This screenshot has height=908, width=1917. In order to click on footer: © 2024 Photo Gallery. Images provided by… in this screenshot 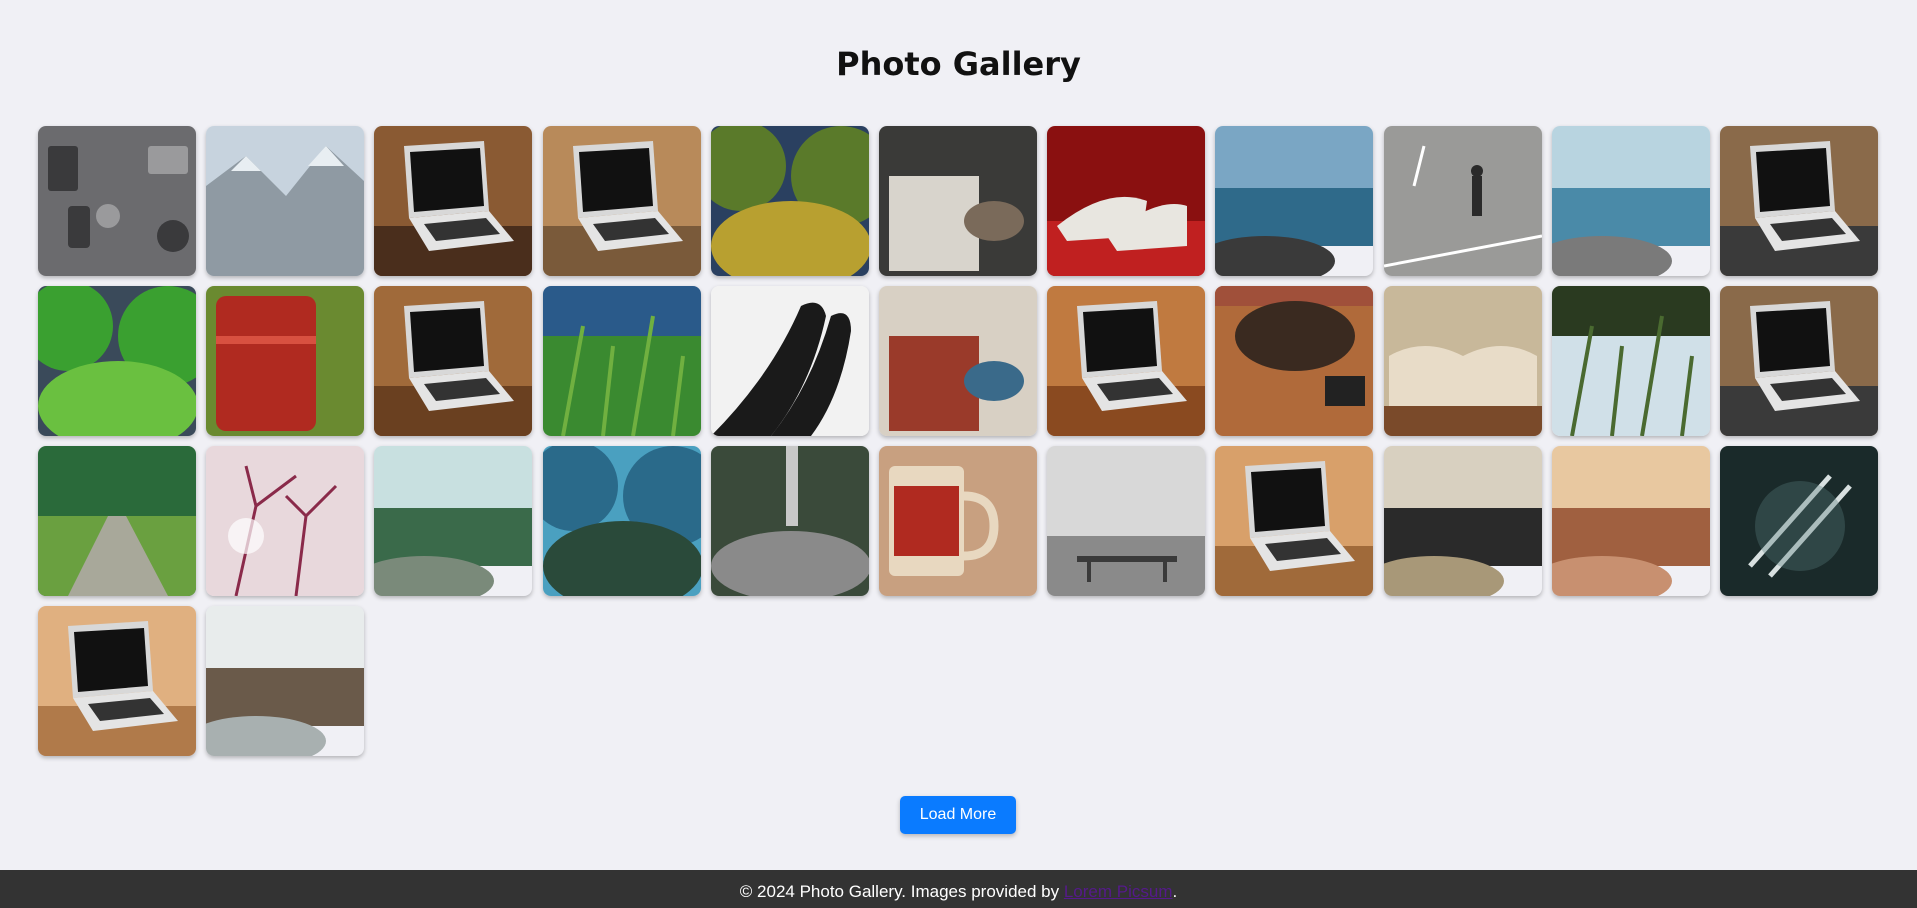, I will do `click(958, 889)`.